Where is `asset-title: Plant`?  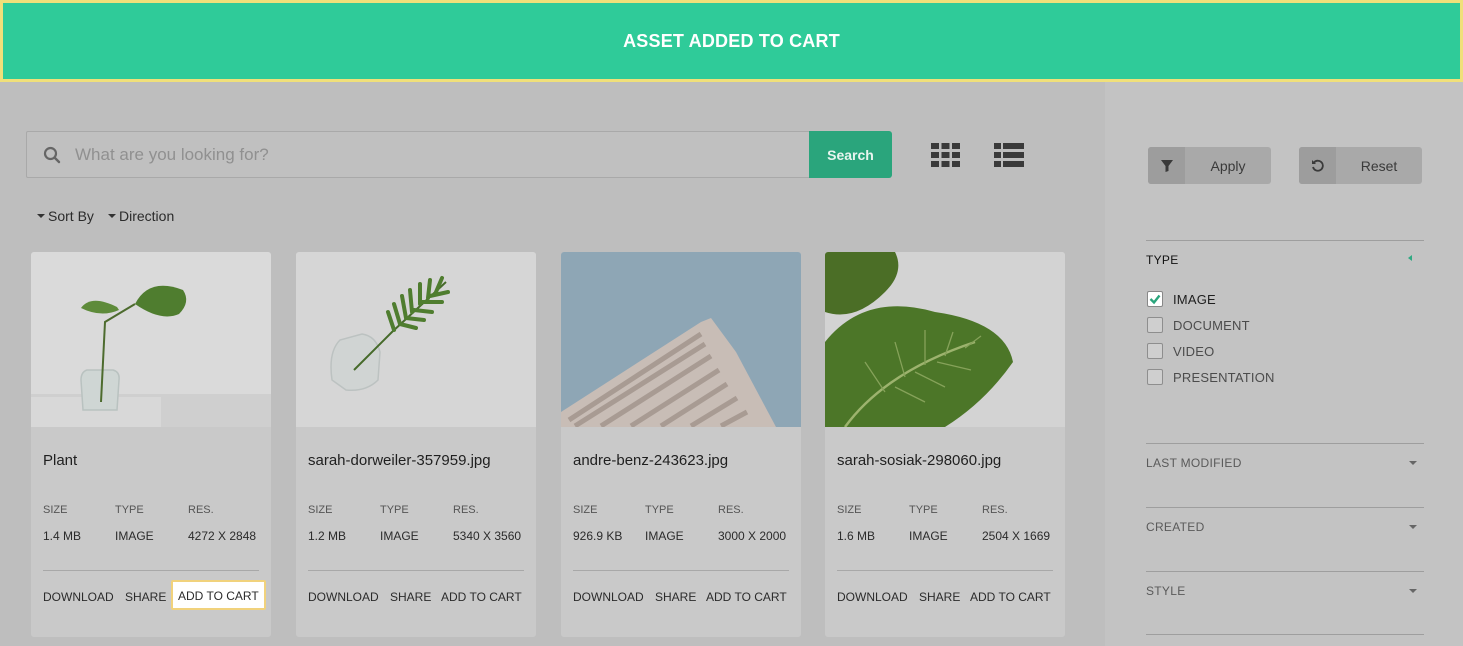 asset-title: Plant is located at coordinates (60, 460).